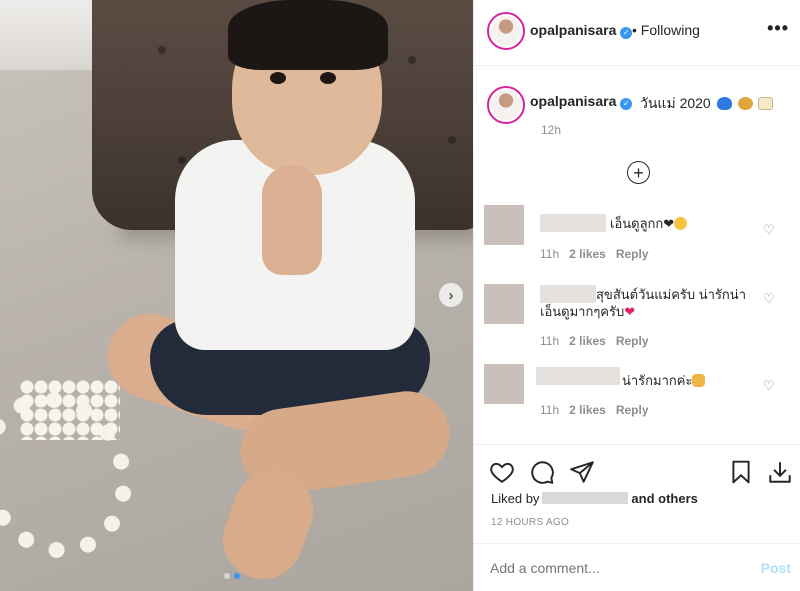 The height and width of the screenshot is (591, 800). Describe the element at coordinates (610, 568) in the screenshot. I see `comment-input` at that location.